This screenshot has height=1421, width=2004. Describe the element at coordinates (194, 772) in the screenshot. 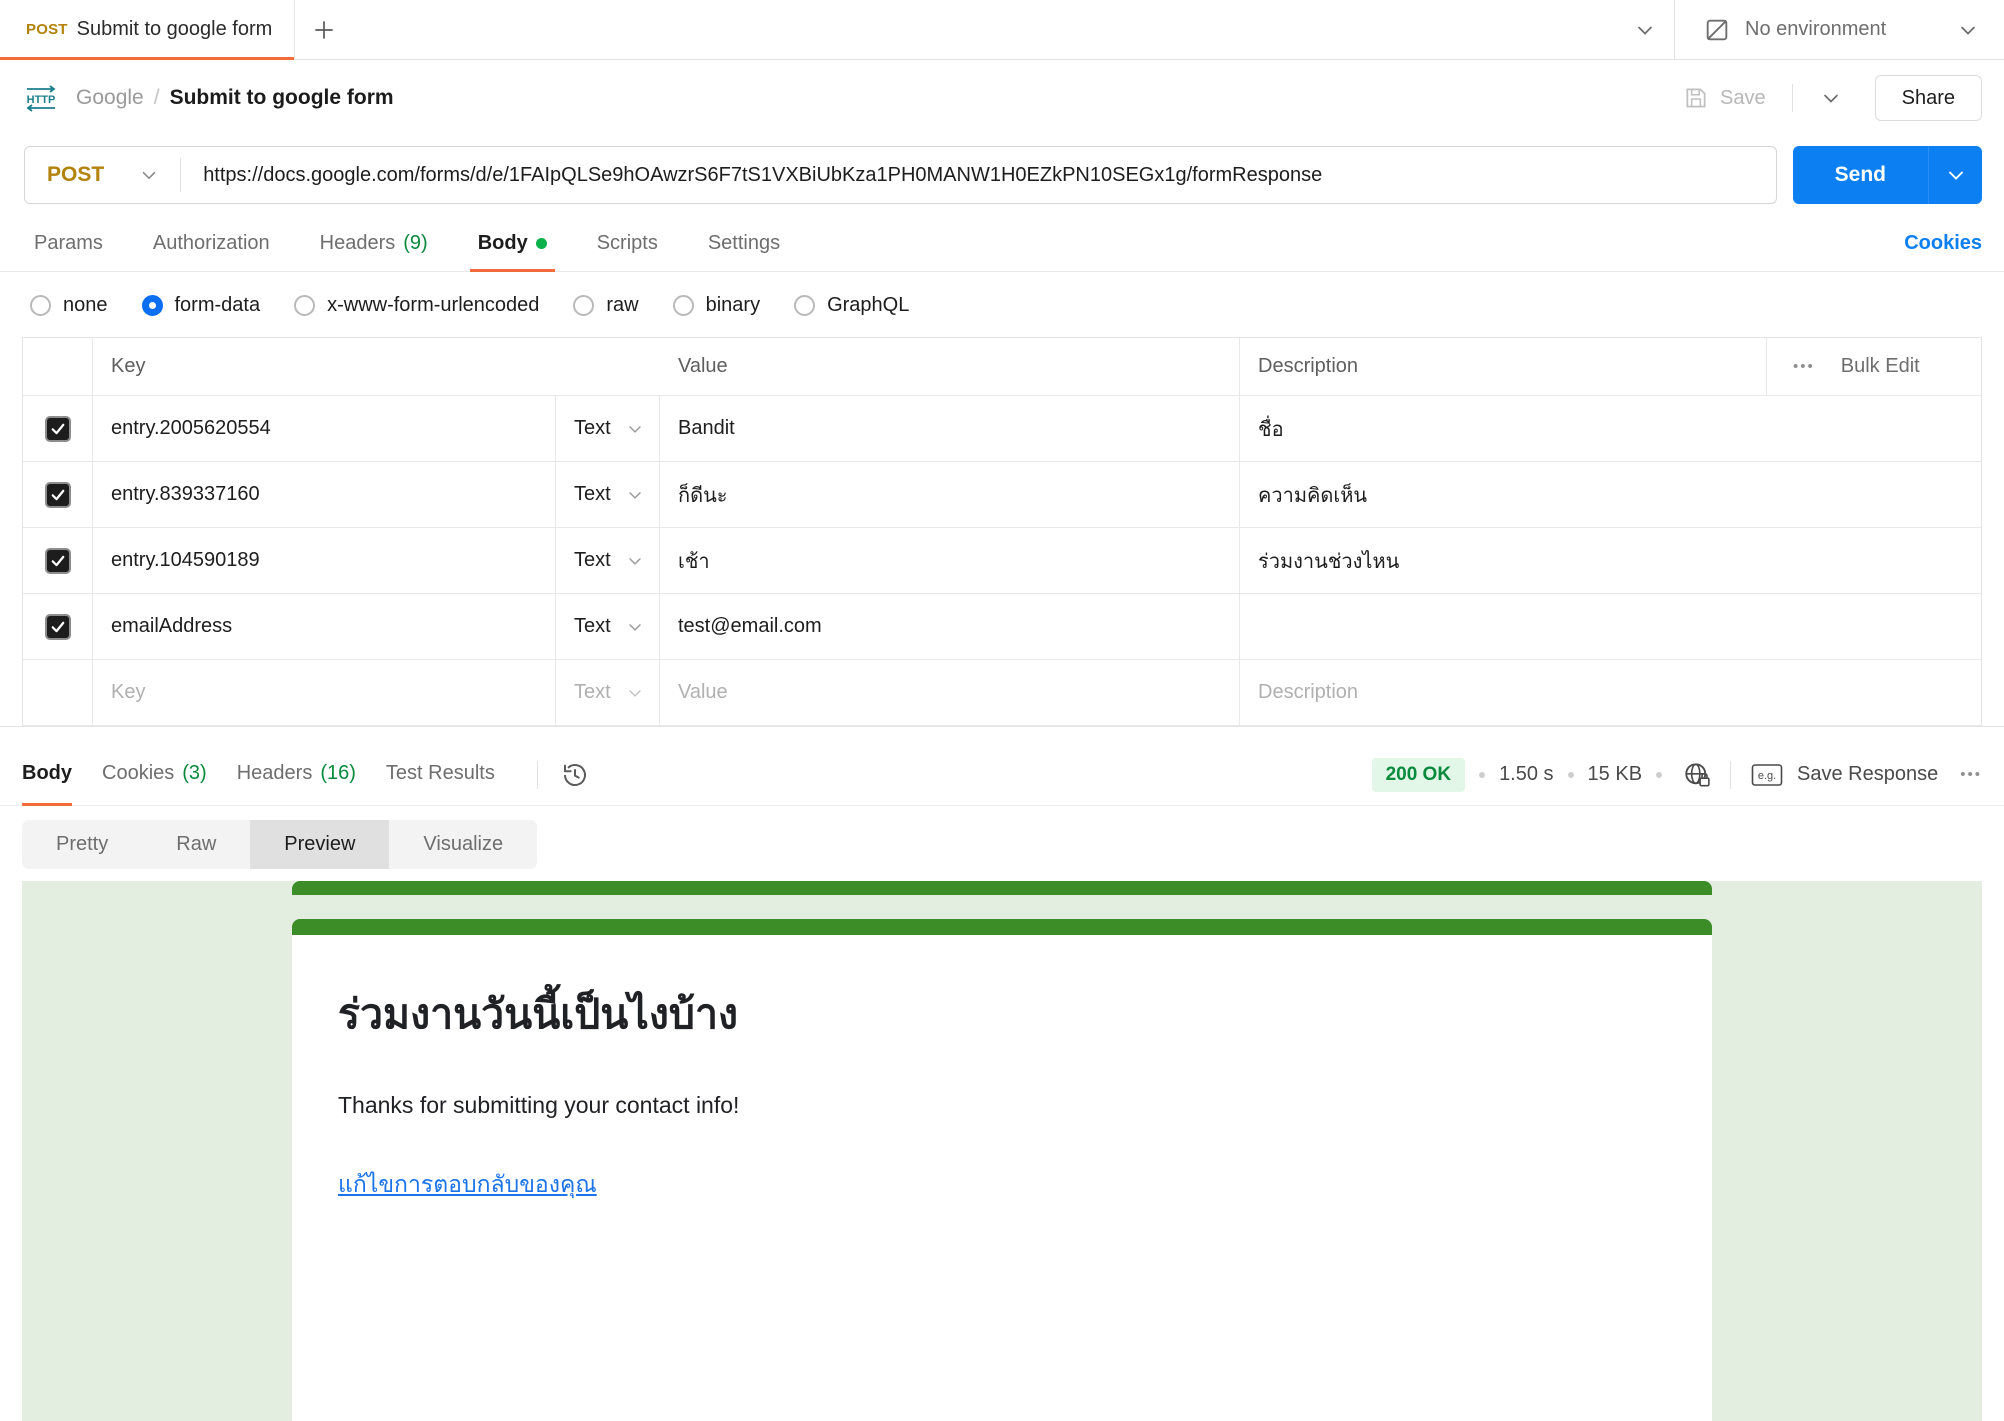

I see `tab-count: (3)` at that location.